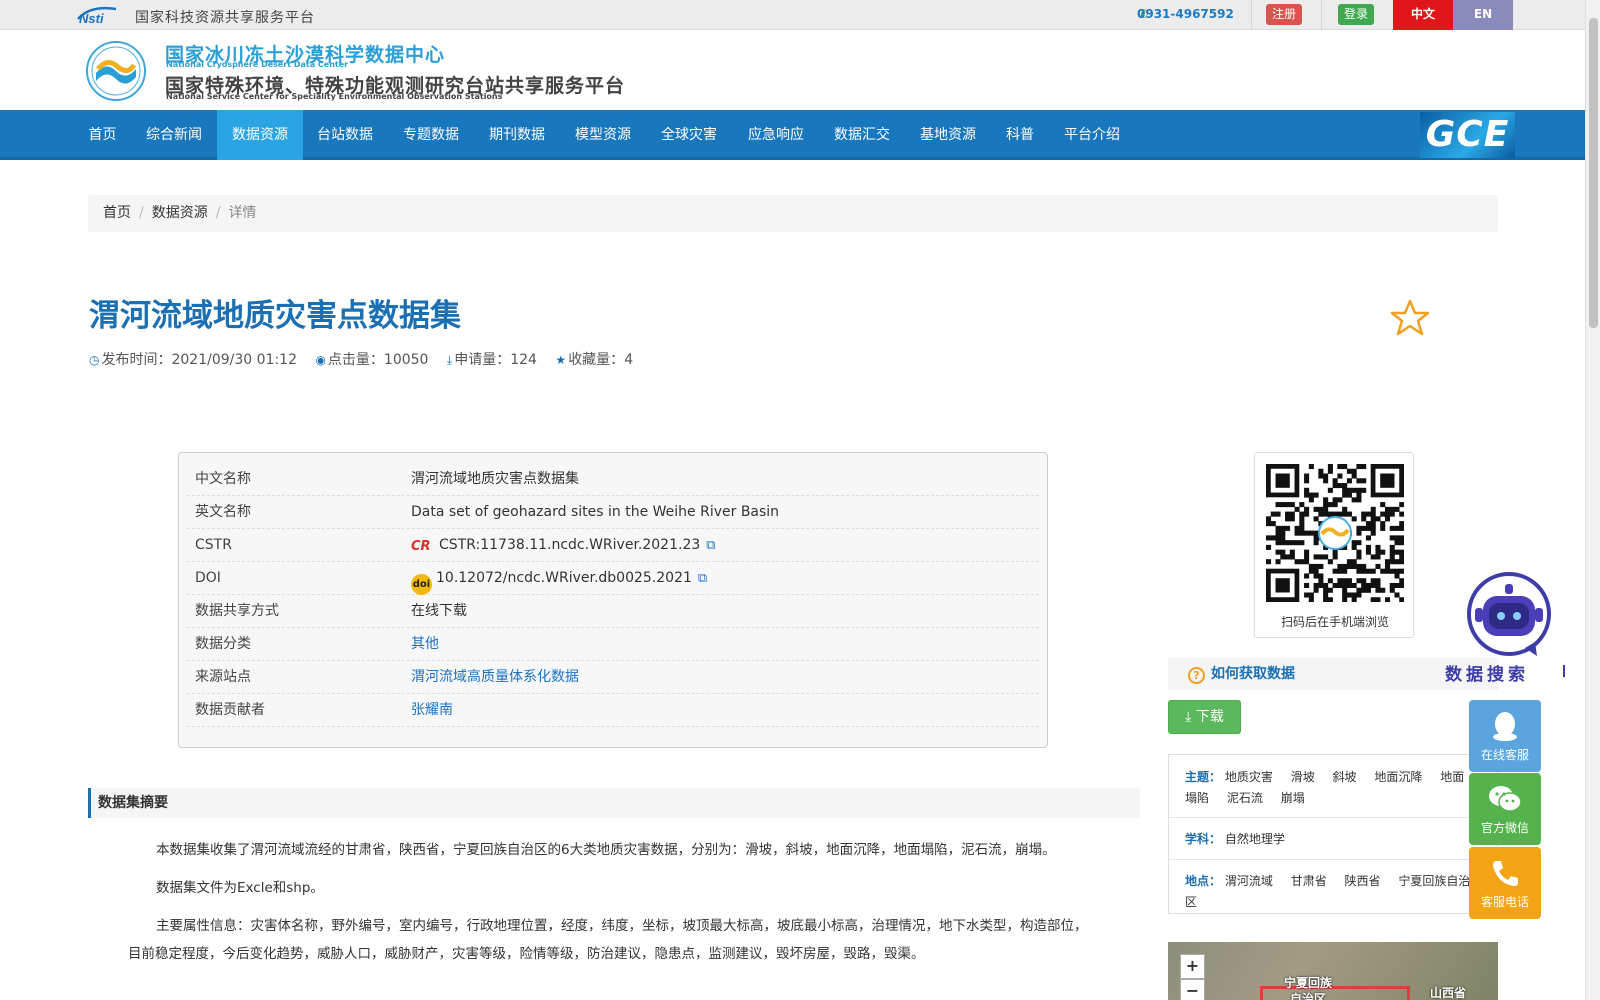 This screenshot has height=1000, width=1600. I want to click on place-tag: 甘肃省, so click(1309, 881).